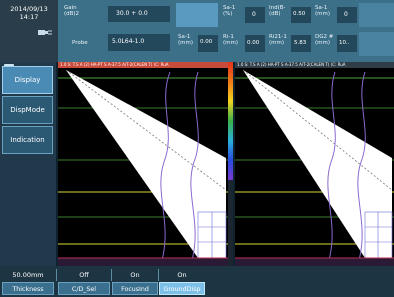 This screenshot has height=297, width=394. I want to click on probe-value: 5.0L64-1.0, so click(128, 41).